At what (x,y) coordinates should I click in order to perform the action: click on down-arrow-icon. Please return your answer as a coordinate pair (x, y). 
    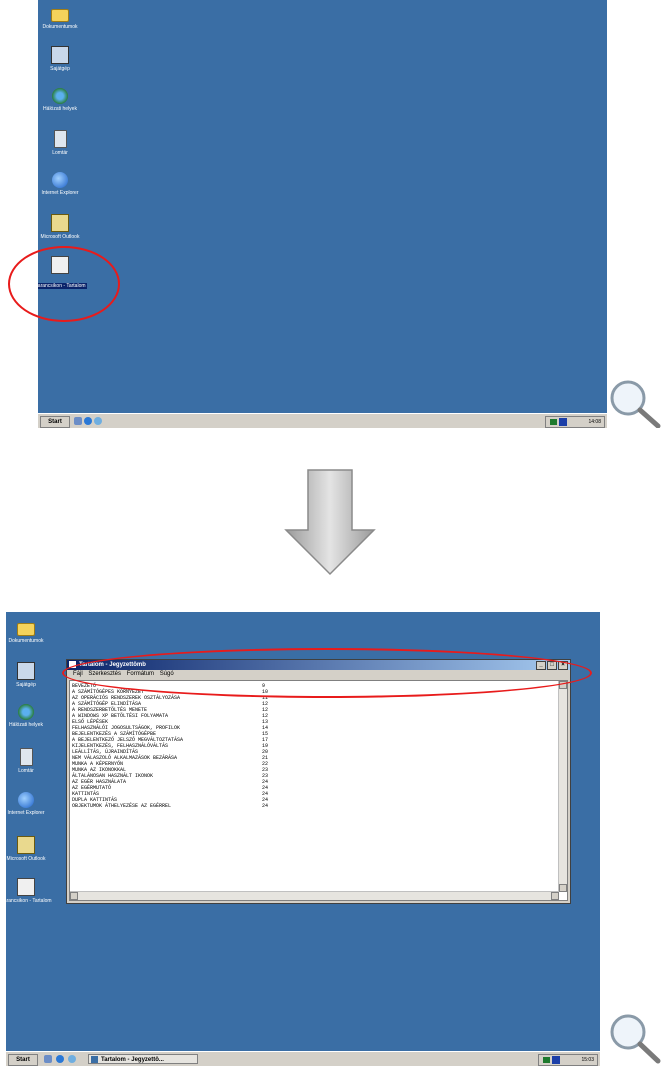
    Looking at the image, I should click on (330, 522).